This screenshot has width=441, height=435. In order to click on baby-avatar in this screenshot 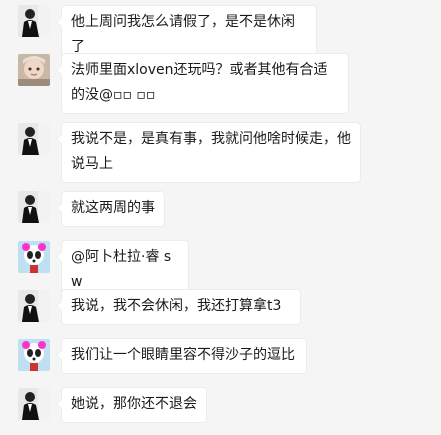, I will do `click(34, 70)`.